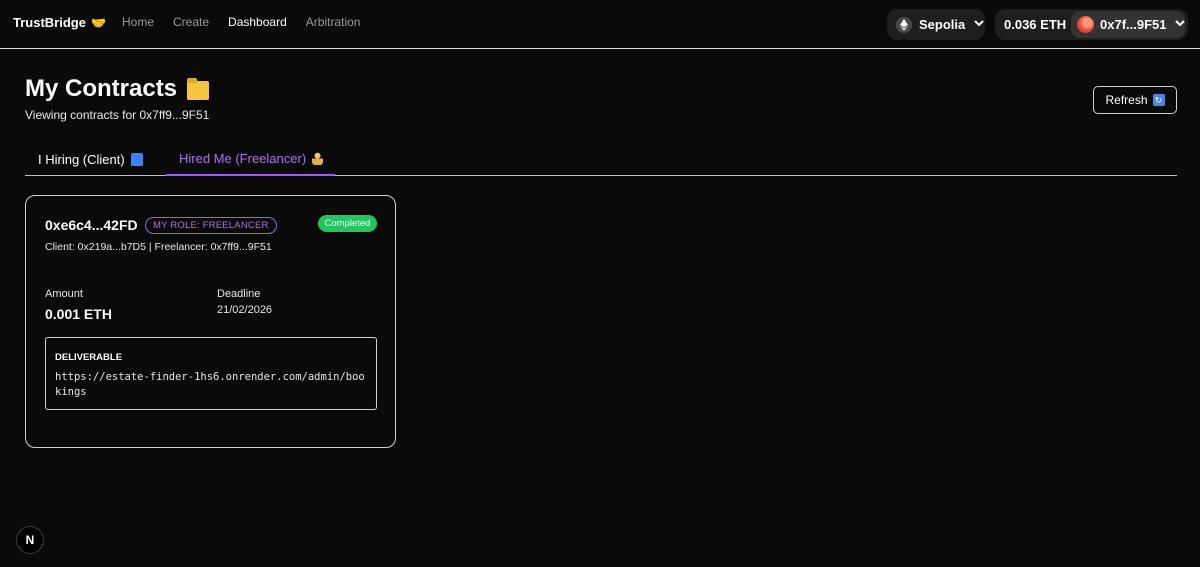 This screenshot has width=1200, height=567. I want to click on nextjs-logo-icon: N, so click(30, 540).